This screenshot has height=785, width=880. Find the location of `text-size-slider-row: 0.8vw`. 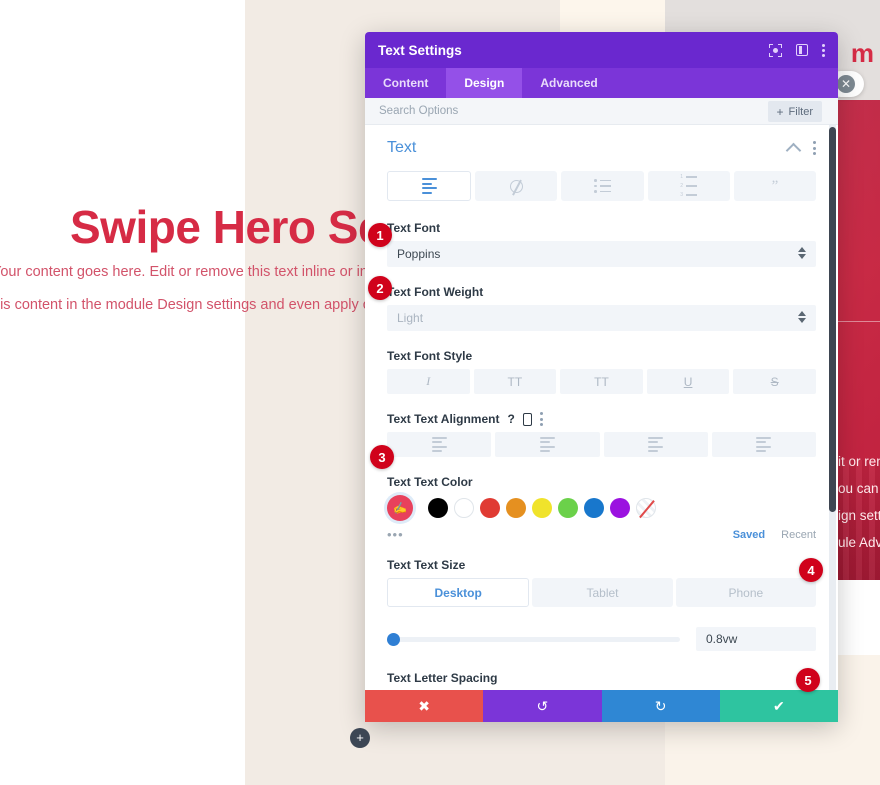

text-size-slider-row: 0.8vw is located at coordinates (601, 639).